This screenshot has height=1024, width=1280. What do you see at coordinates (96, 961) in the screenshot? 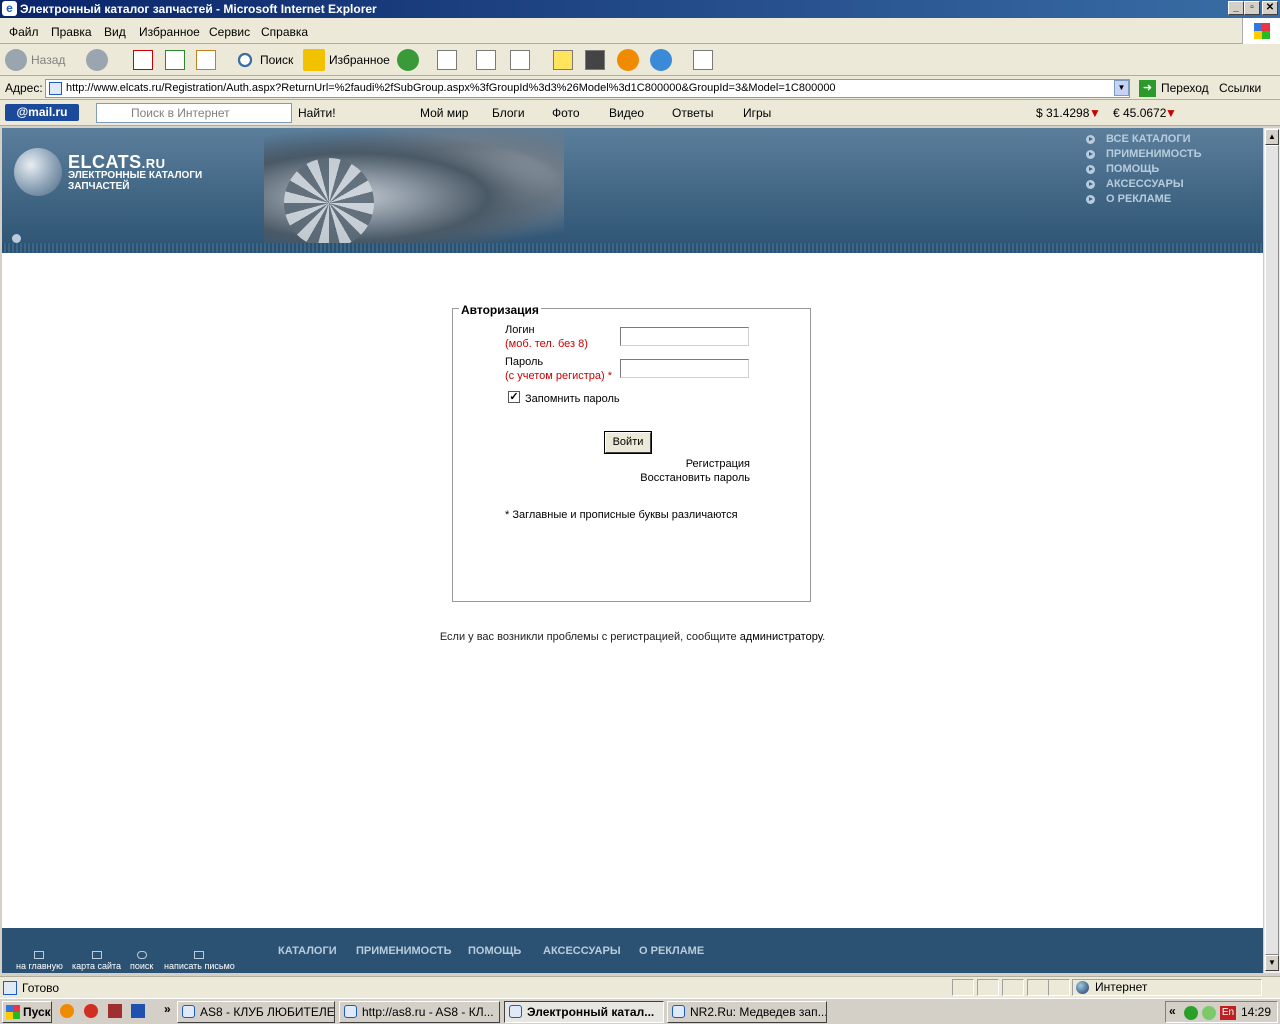
I see `footer-sitemap-link: карта сайта` at bounding box center [96, 961].